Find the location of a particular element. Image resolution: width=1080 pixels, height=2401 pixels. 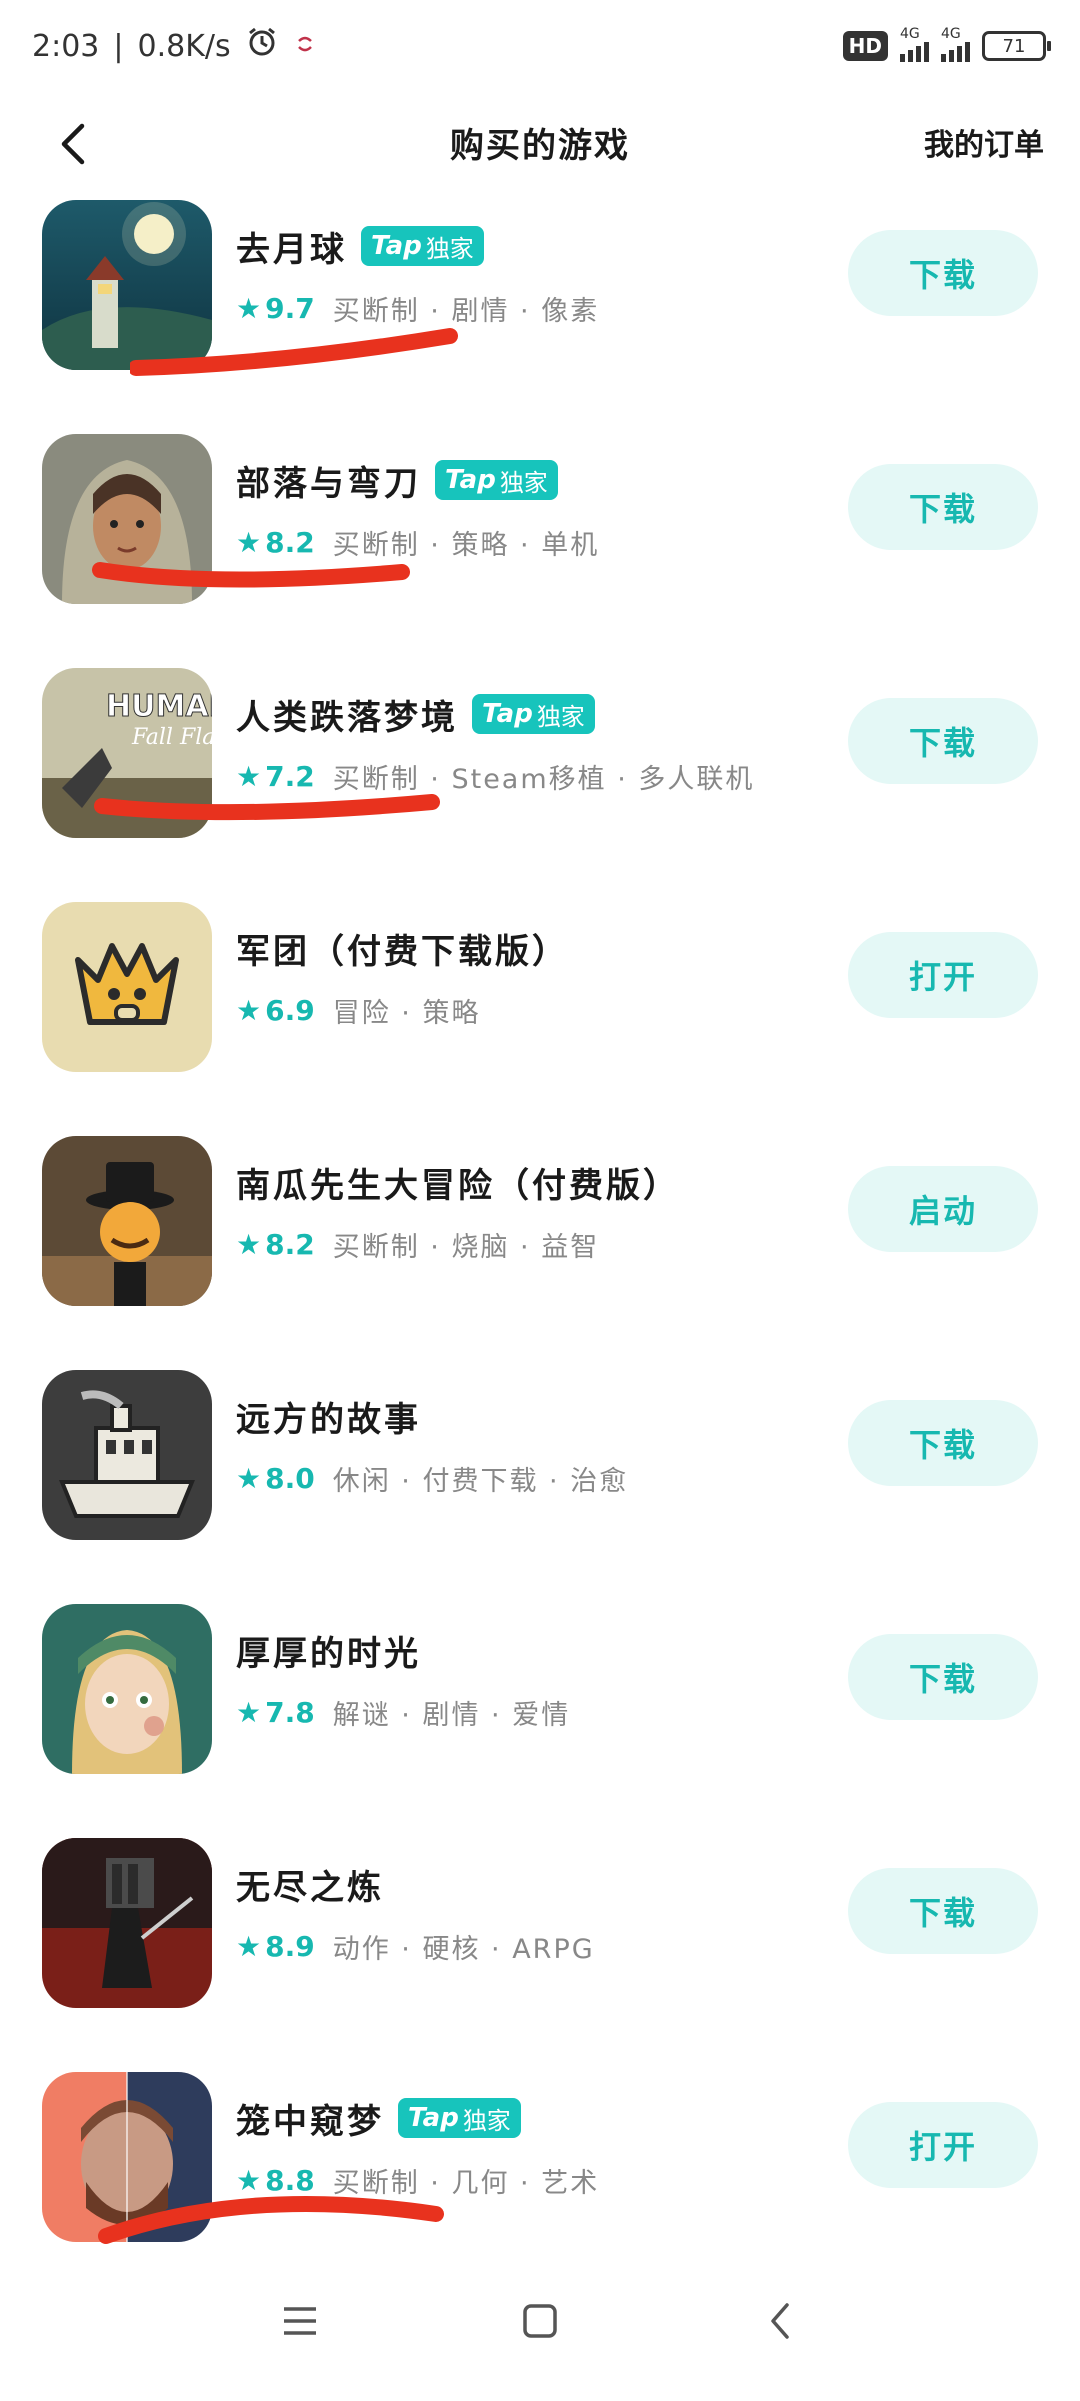

game-info: 南瓜先生大冒险（付费版） ★ 8.2 买断制 · 烧脑 · 益智 is located at coordinates (528, 1210).